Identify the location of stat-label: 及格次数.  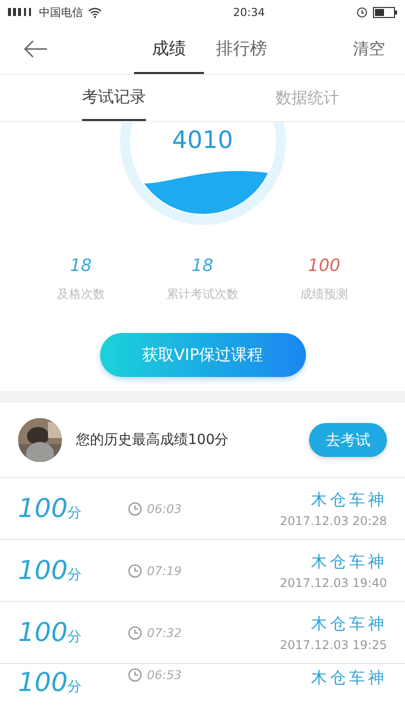
(80, 294).